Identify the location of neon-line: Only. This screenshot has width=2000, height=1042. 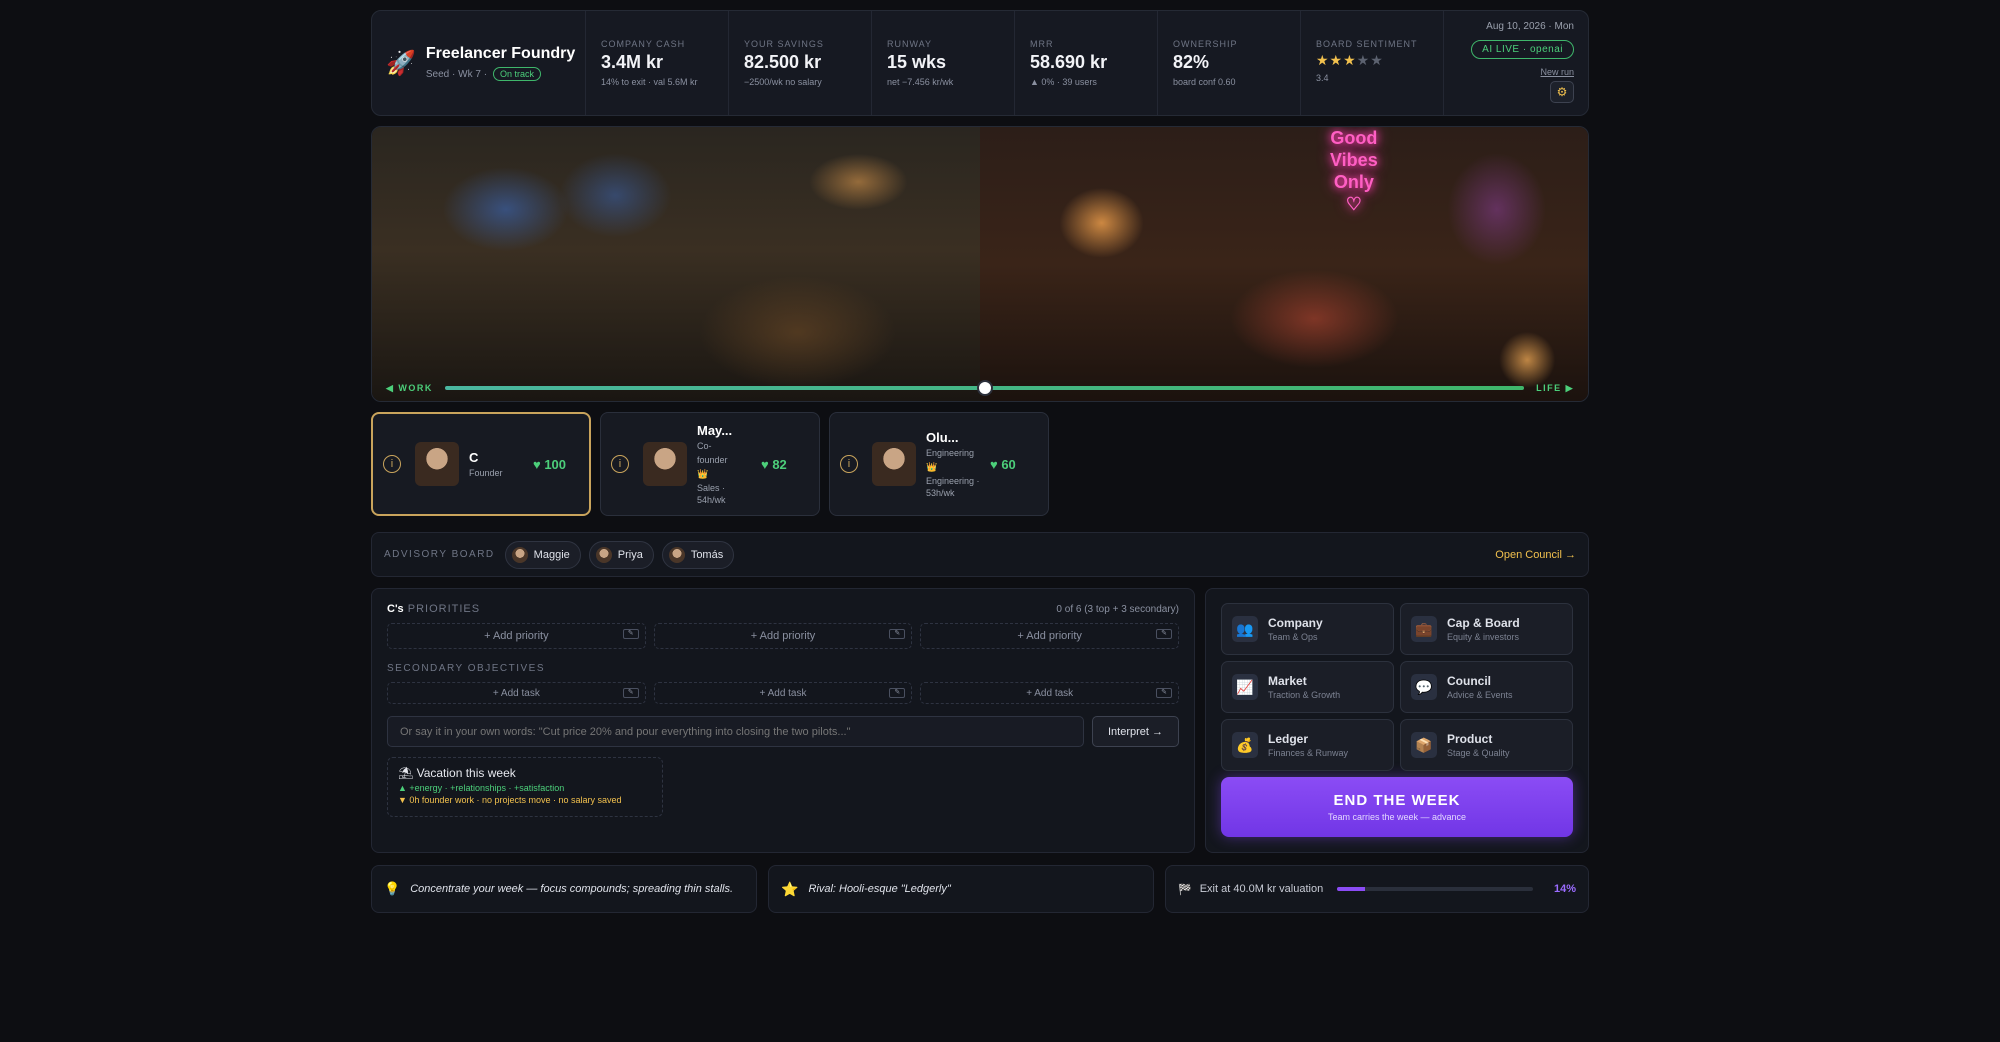
(1353, 182).